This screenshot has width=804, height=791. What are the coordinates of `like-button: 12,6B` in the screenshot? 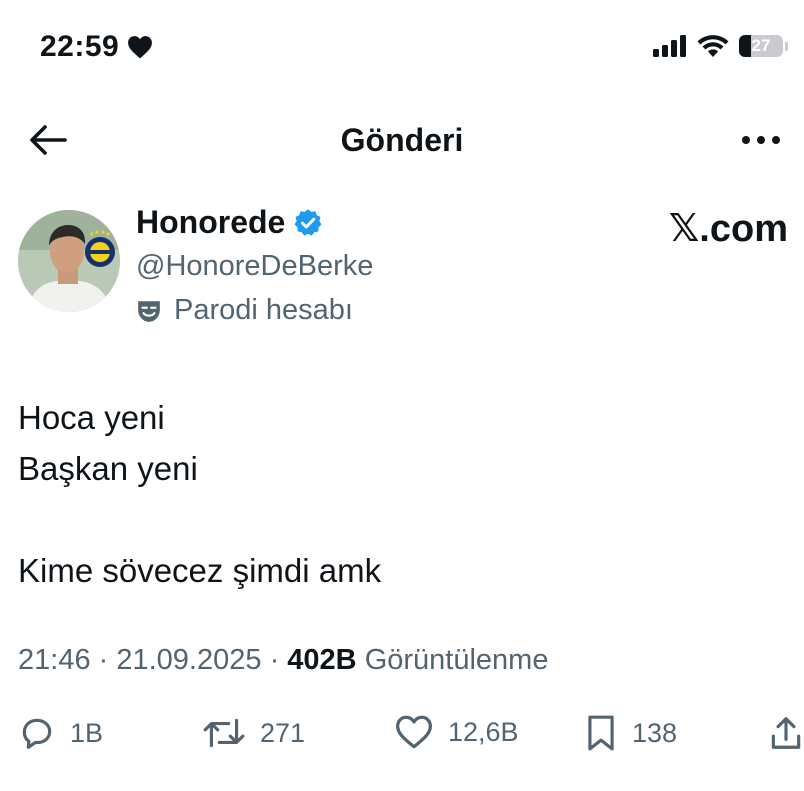 It's located at (456, 732).